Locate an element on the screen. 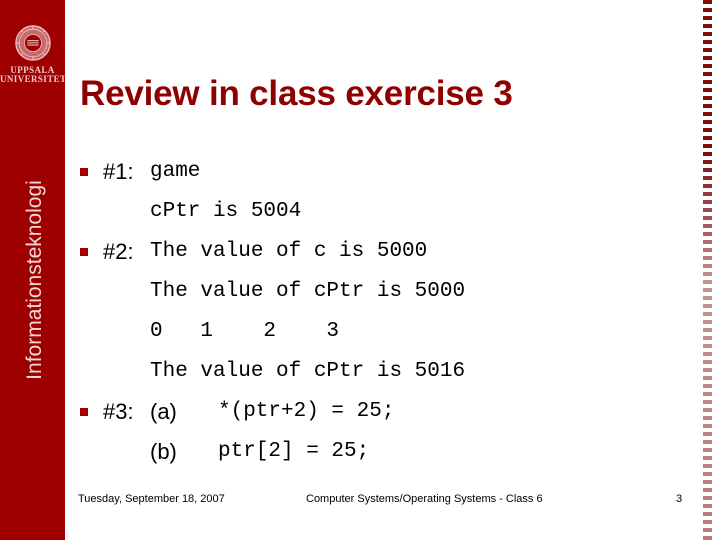 Image resolution: width=720 pixels, height=540 pixels. item-code: The value of cPtr is 5016 is located at coordinates (308, 371).